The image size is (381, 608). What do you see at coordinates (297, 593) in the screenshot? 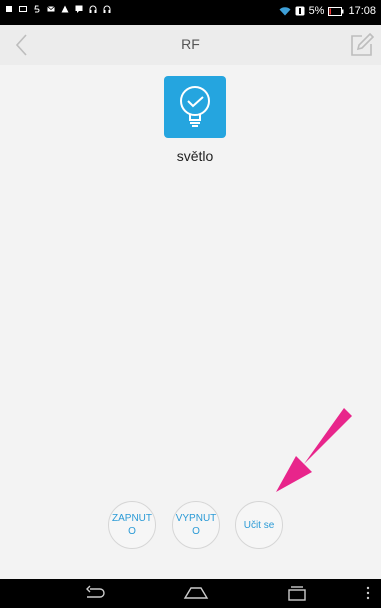
I see `recents-icon` at bounding box center [297, 593].